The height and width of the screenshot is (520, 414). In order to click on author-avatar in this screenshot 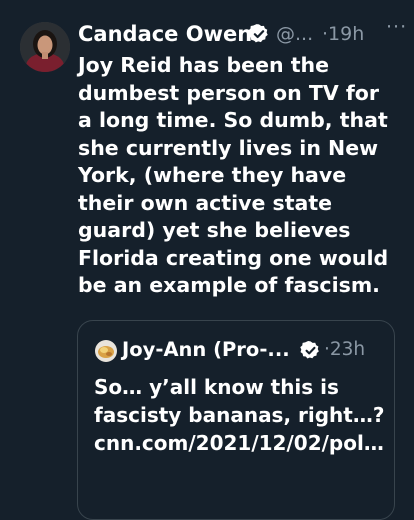, I will do `click(45, 47)`.